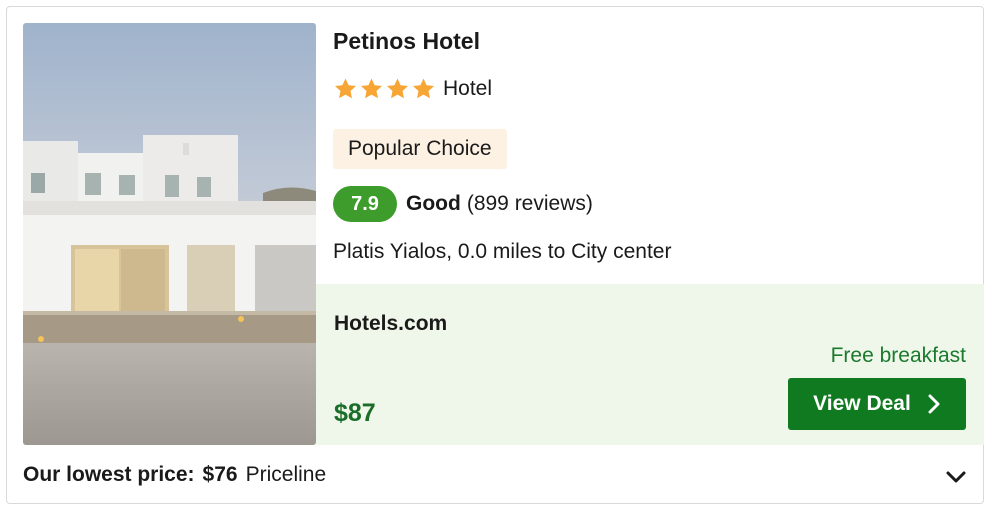 The width and height of the screenshot is (988, 508). Describe the element at coordinates (420, 149) in the screenshot. I see `popular-choice-badge: Popular Choice` at that location.